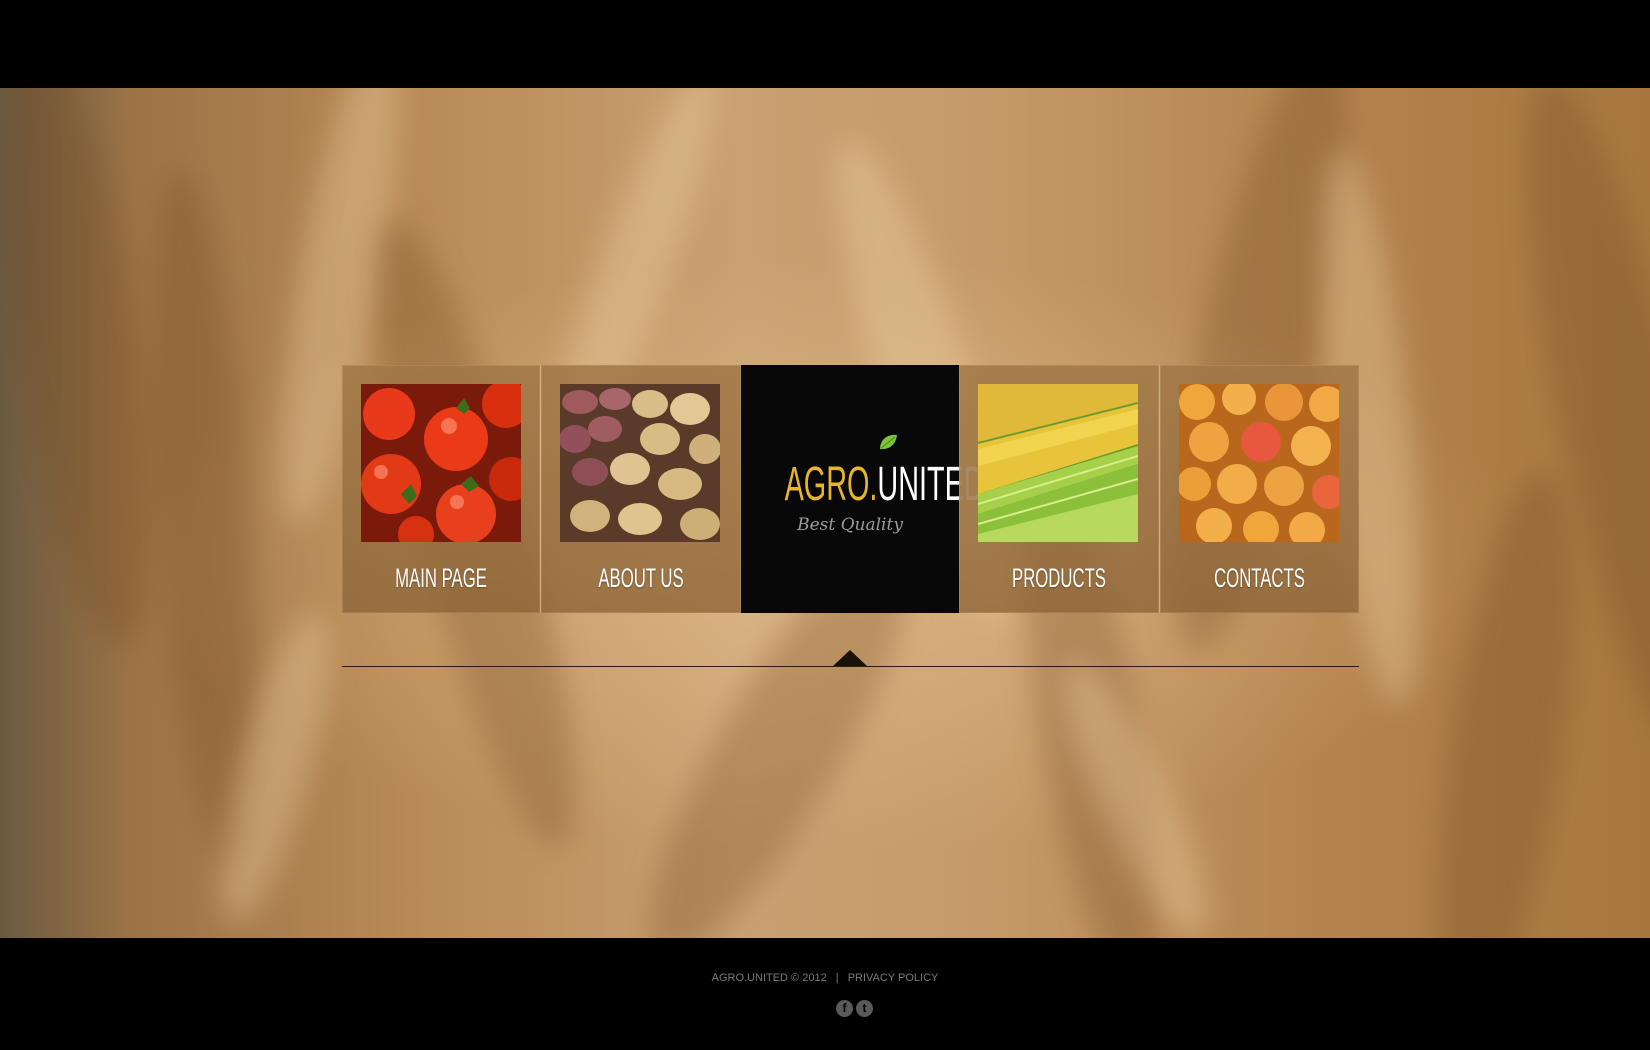  Describe the element at coordinates (893, 978) in the screenshot. I see `privacy-policy-link: PRIVACY POLICY` at that location.